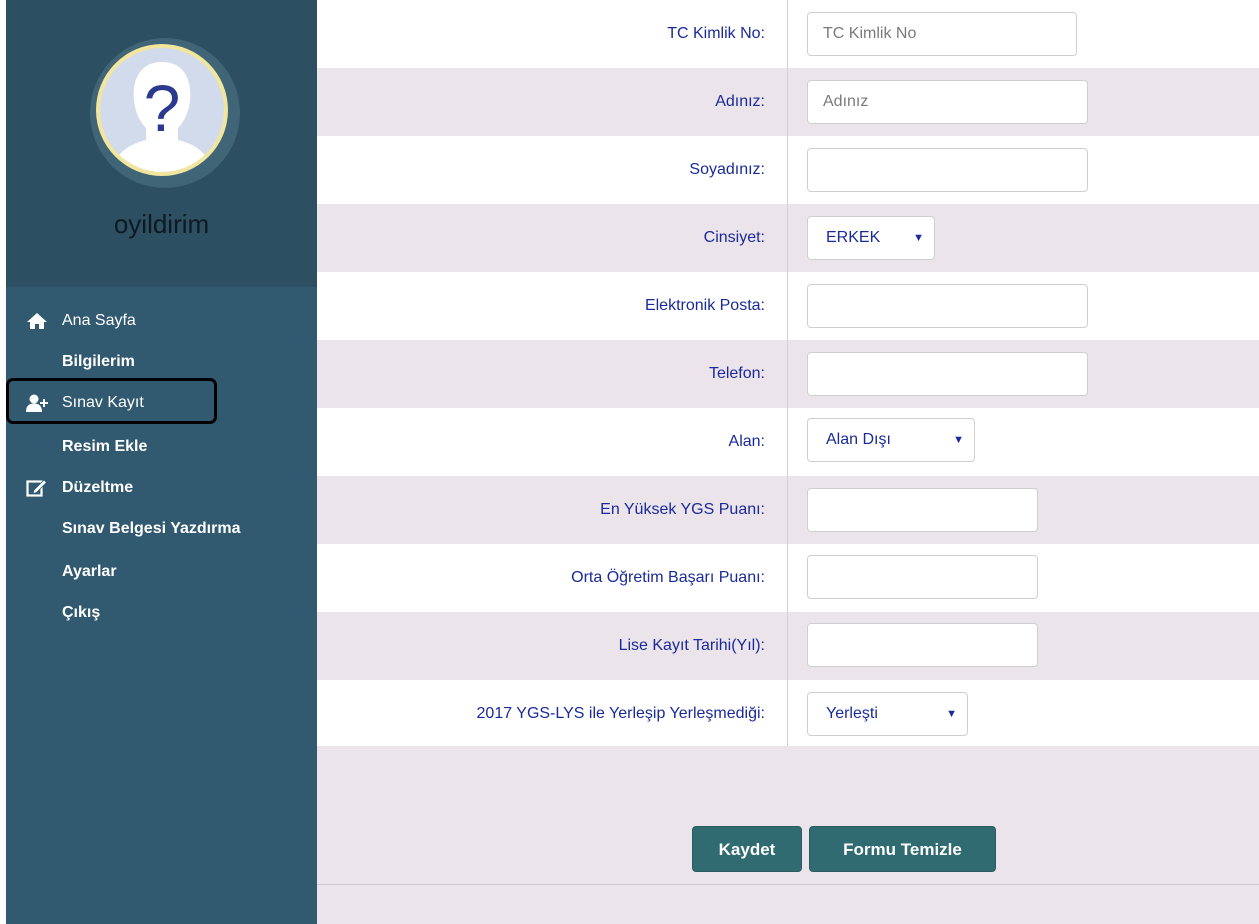 The width and height of the screenshot is (1259, 924). Describe the element at coordinates (947, 374) in the screenshot. I see `telefon-input` at that location.